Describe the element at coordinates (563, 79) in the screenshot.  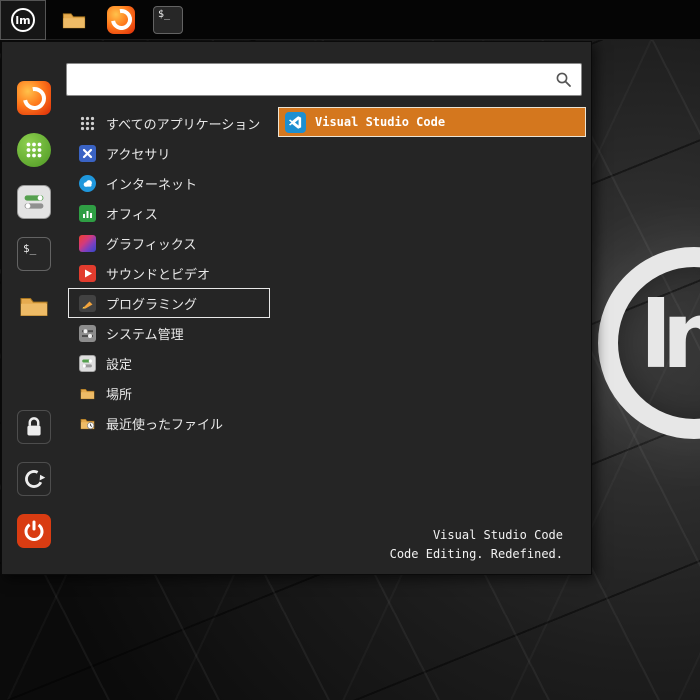
I see `search-icon` at that location.